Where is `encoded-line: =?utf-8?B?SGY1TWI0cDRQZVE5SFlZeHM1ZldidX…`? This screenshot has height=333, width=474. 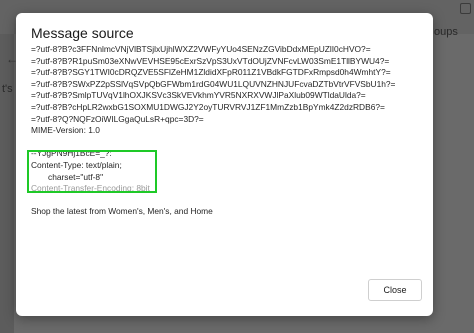
encoded-line: =?utf-8?B?SGY1TWI0cDRQZVE5SFlZeHM1ZldidX… is located at coordinates (211, 72).